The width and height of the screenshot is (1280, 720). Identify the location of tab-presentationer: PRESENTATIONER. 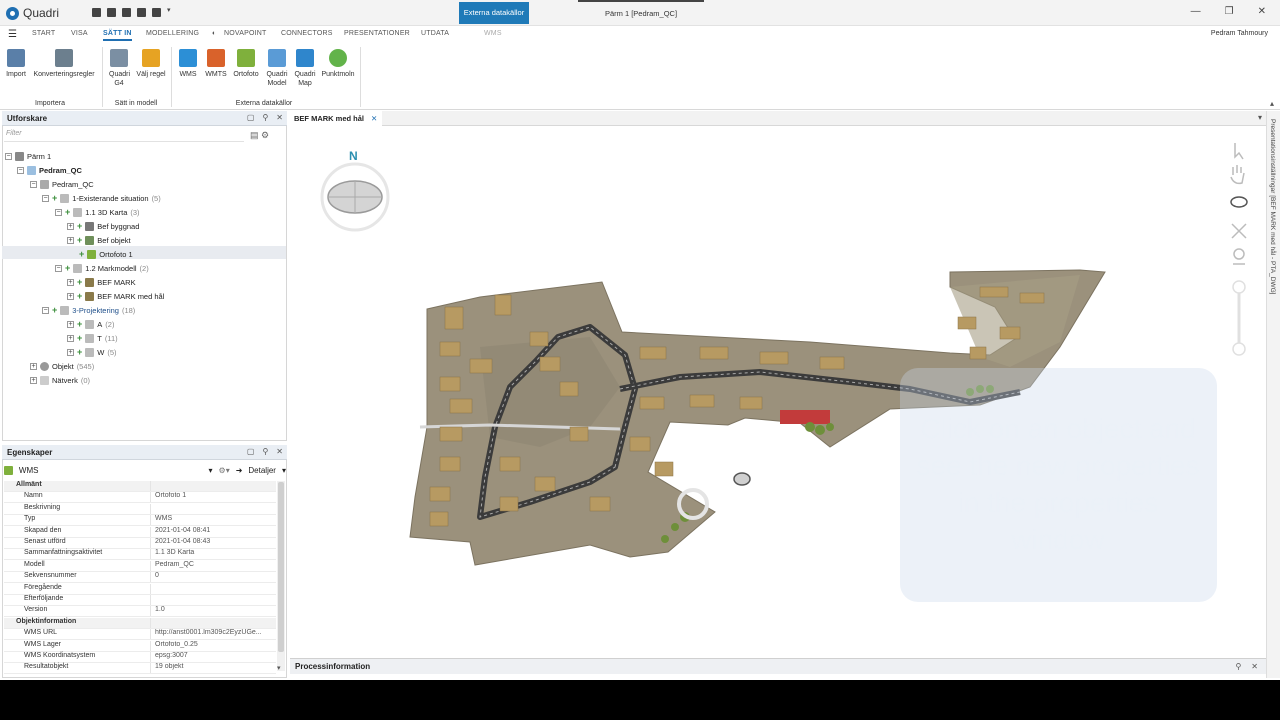
(377, 33).